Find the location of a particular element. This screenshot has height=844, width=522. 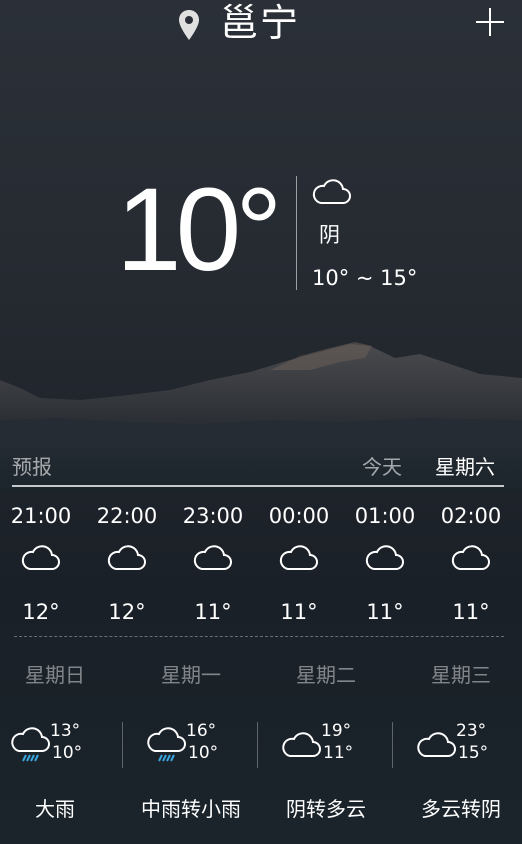

hourly-item: 02:00 11° is located at coordinates (471, 565).